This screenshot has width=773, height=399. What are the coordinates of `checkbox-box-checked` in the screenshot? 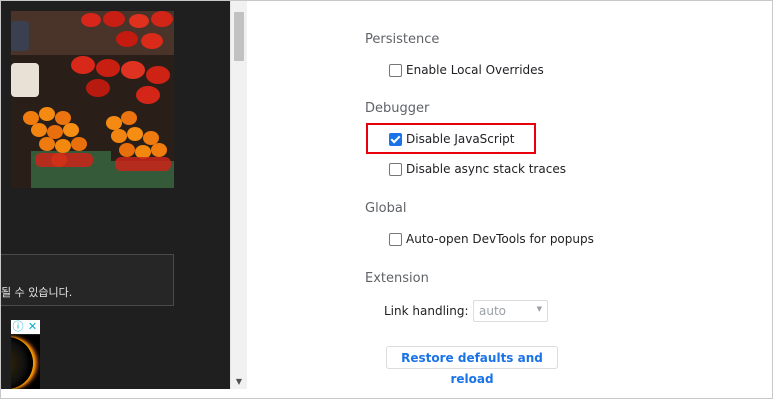 It's located at (395, 139).